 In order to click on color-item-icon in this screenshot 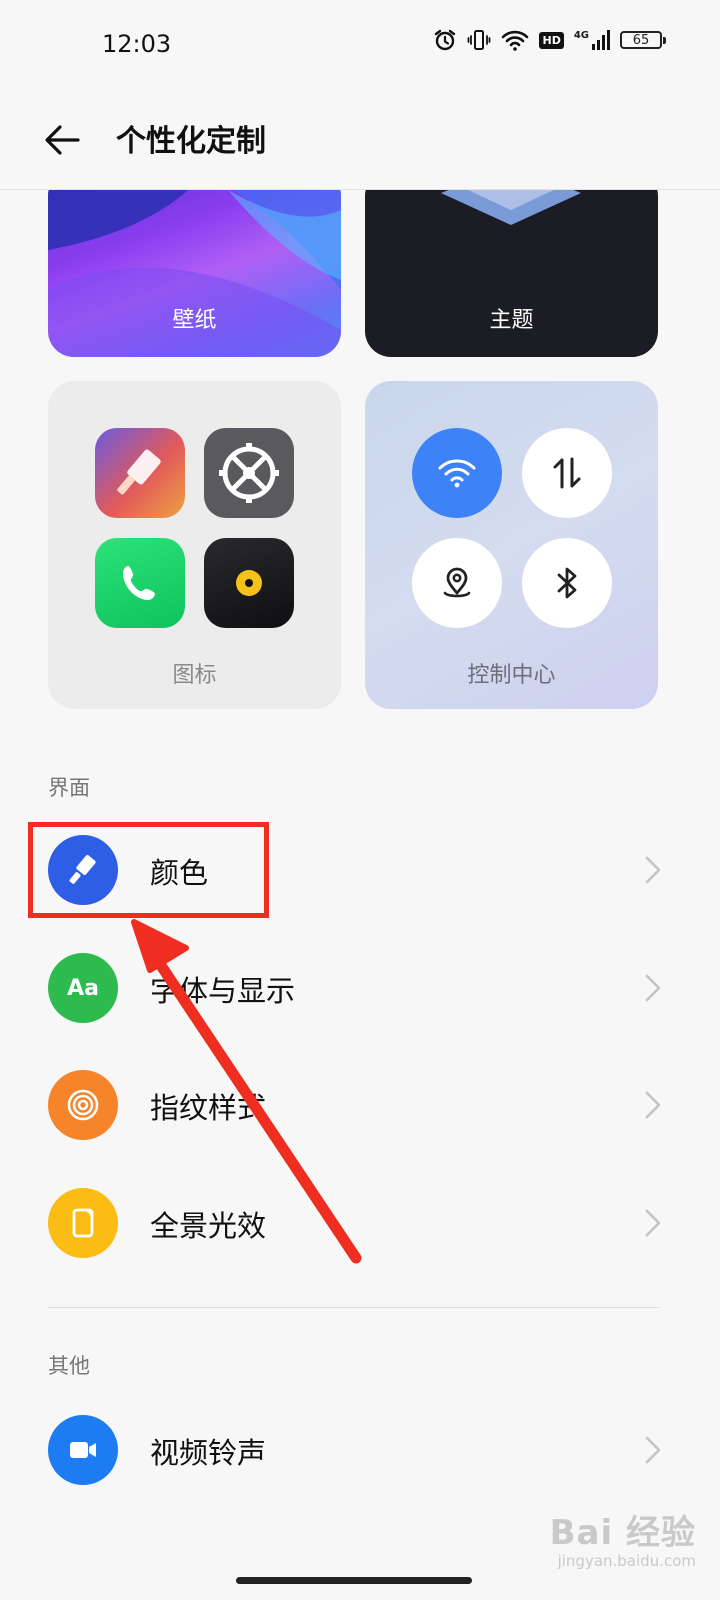, I will do `click(83, 870)`.